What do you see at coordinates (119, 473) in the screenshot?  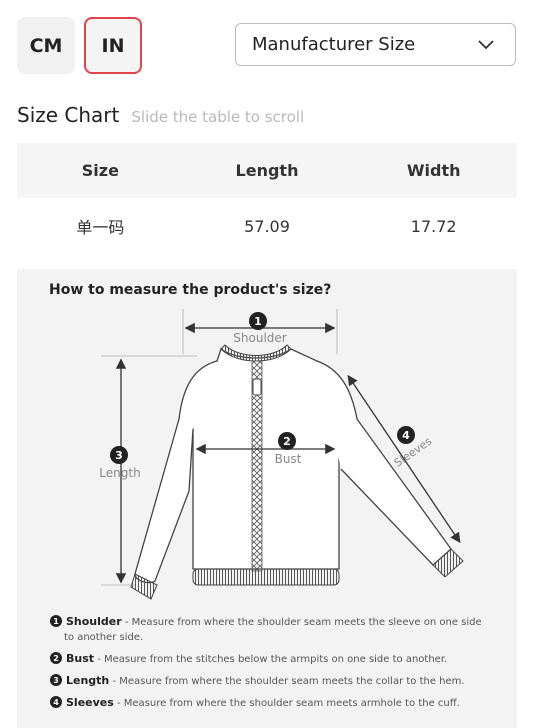 I see `length-label: Length` at bounding box center [119, 473].